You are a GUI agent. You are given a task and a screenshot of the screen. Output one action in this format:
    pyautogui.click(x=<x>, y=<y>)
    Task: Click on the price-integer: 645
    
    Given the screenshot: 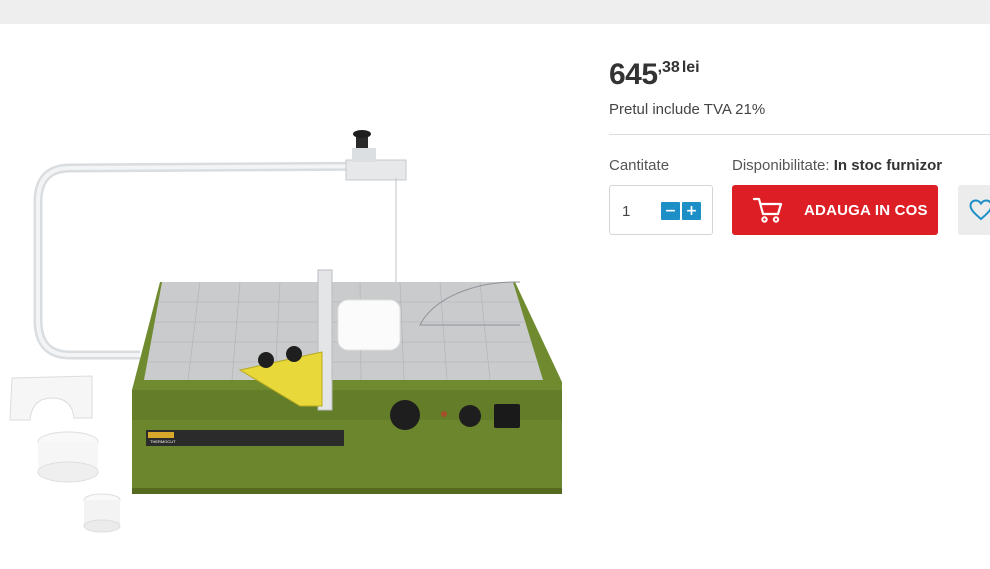 What is the action you would take?
    pyautogui.click(x=633, y=74)
    